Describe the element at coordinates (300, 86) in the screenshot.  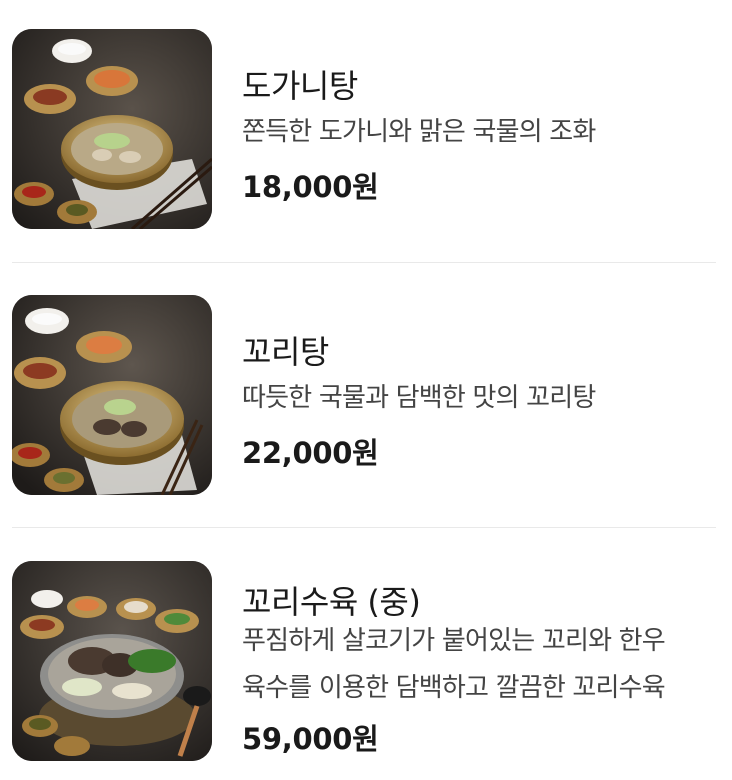
I see `menu-item-name: 도가니탕` at that location.